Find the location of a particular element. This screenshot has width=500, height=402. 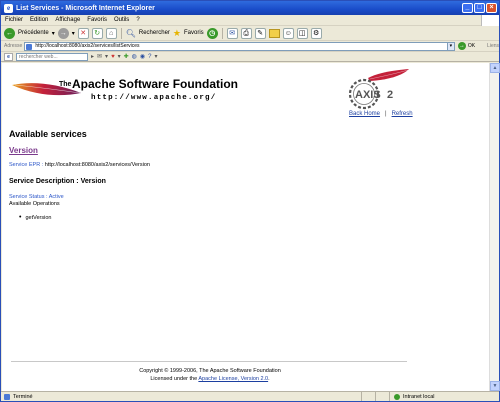

address-dropdown-icon: ▾ is located at coordinates (451, 46).